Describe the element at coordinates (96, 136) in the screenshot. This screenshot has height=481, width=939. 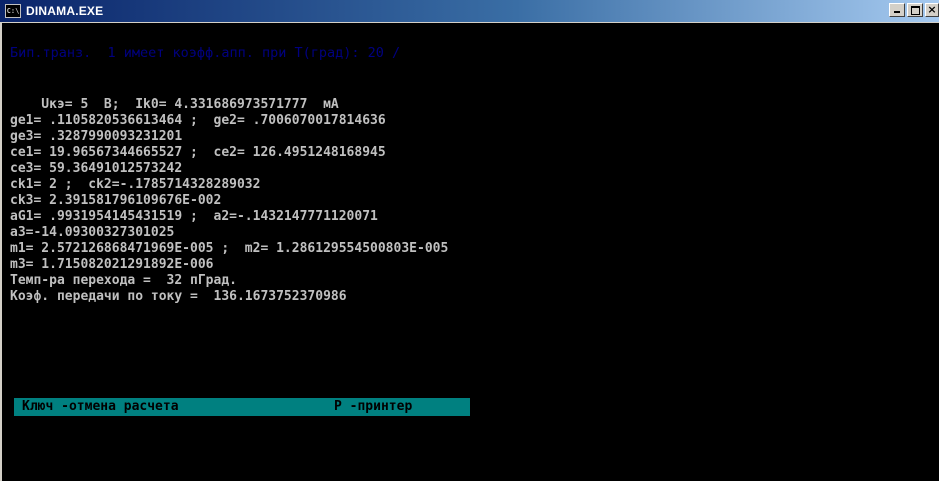
I see `console-line: ge3= .3287990093231201` at that location.